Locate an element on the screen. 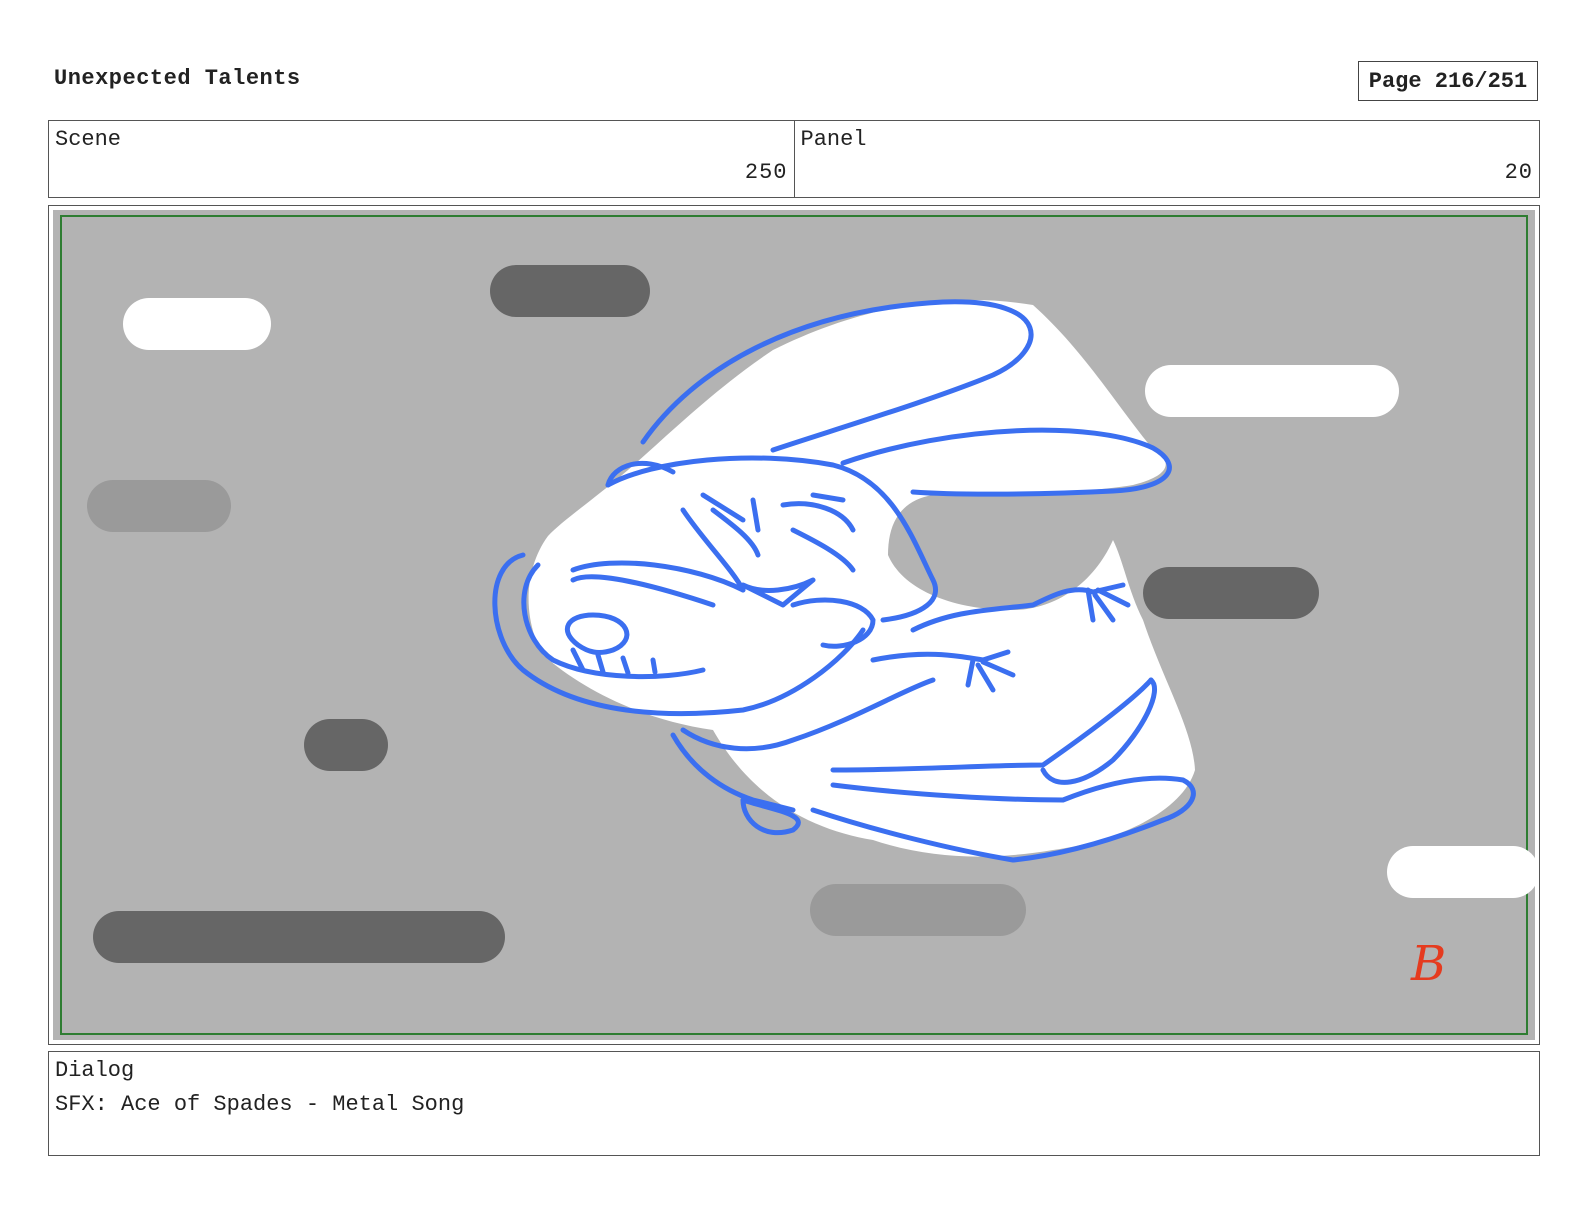 The width and height of the screenshot is (1584, 1224). dialog-box: Dialog SFX: Ace of Spades - Metal Song is located at coordinates (794, 1103).